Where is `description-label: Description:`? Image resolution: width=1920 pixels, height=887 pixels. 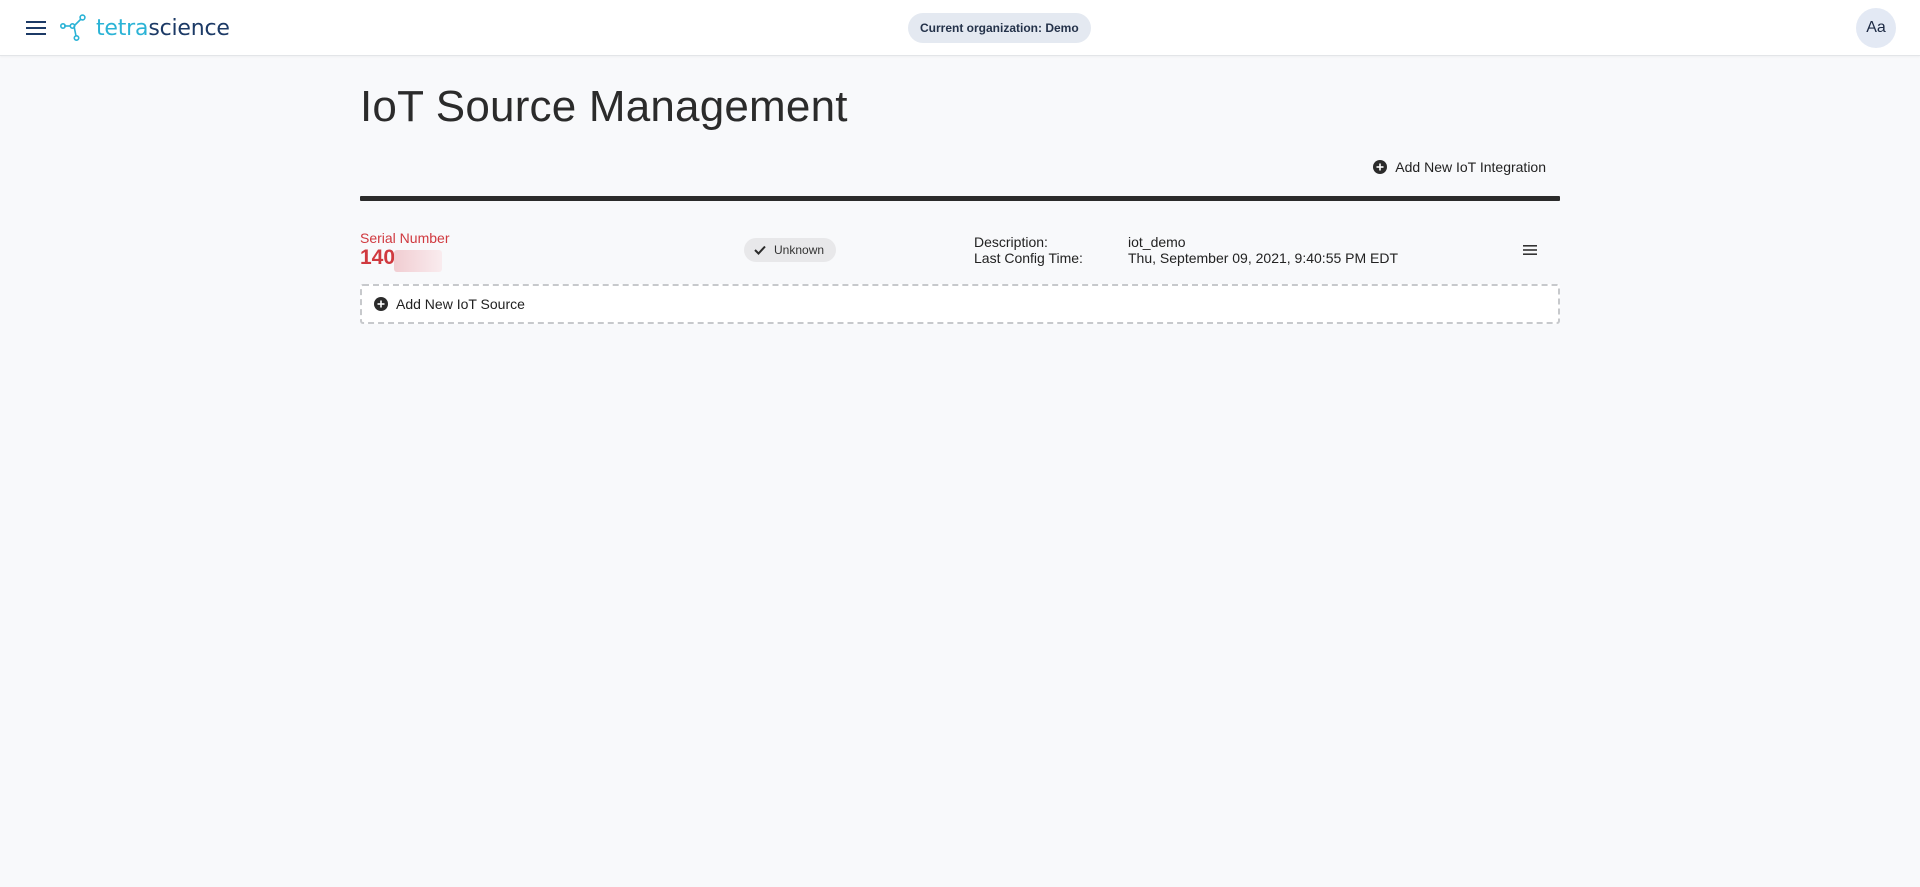 description-label: Description: is located at coordinates (1011, 242).